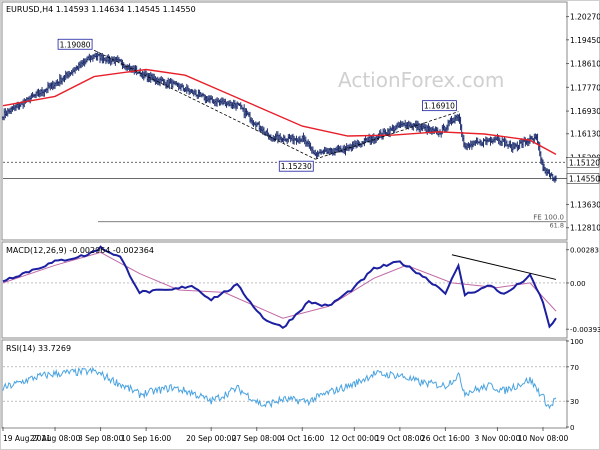 This screenshot has width=600, height=450. I want to click on price-y-tick-label: 1.20270, so click(585, 17).